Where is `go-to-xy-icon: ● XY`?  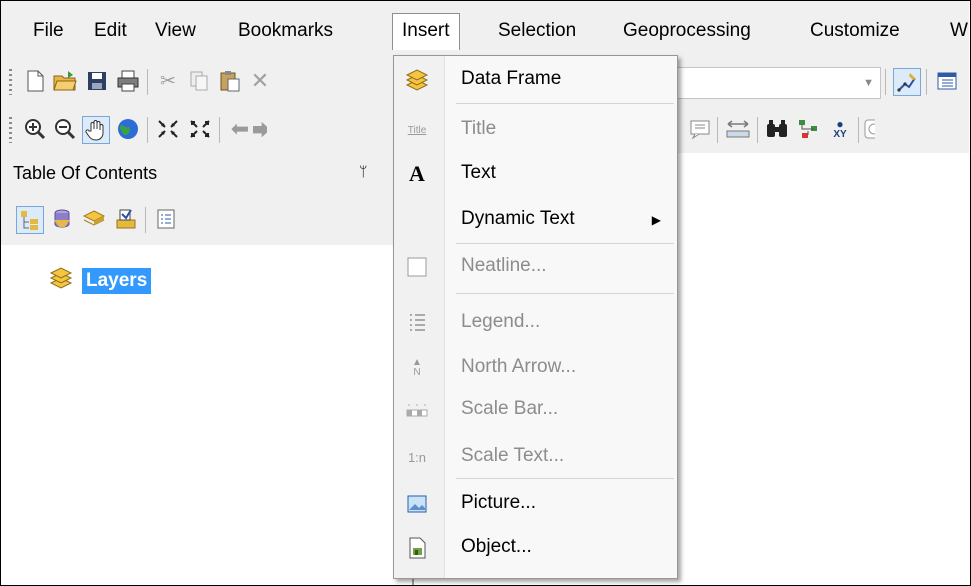 go-to-xy-icon: ● XY is located at coordinates (840, 129).